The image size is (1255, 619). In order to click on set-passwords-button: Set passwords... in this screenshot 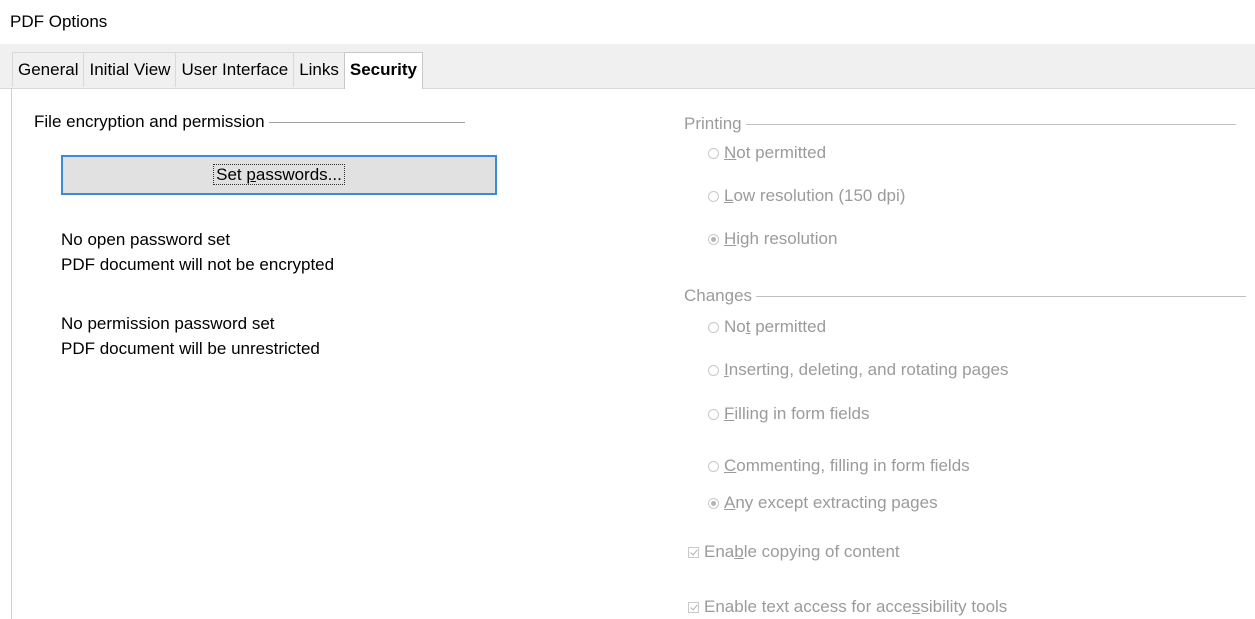, I will do `click(279, 175)`.